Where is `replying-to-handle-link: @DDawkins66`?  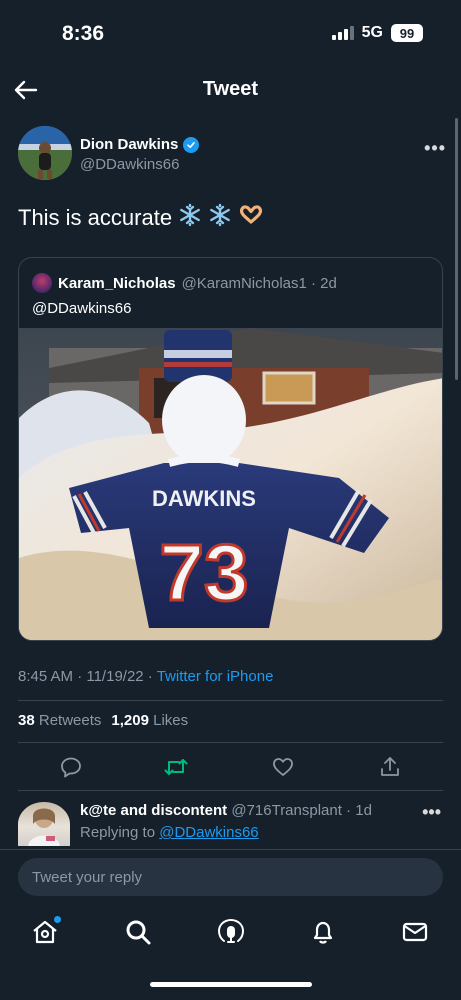 replying-to-handle-link: @DDawkins66 is located at coordinates (208, 832).